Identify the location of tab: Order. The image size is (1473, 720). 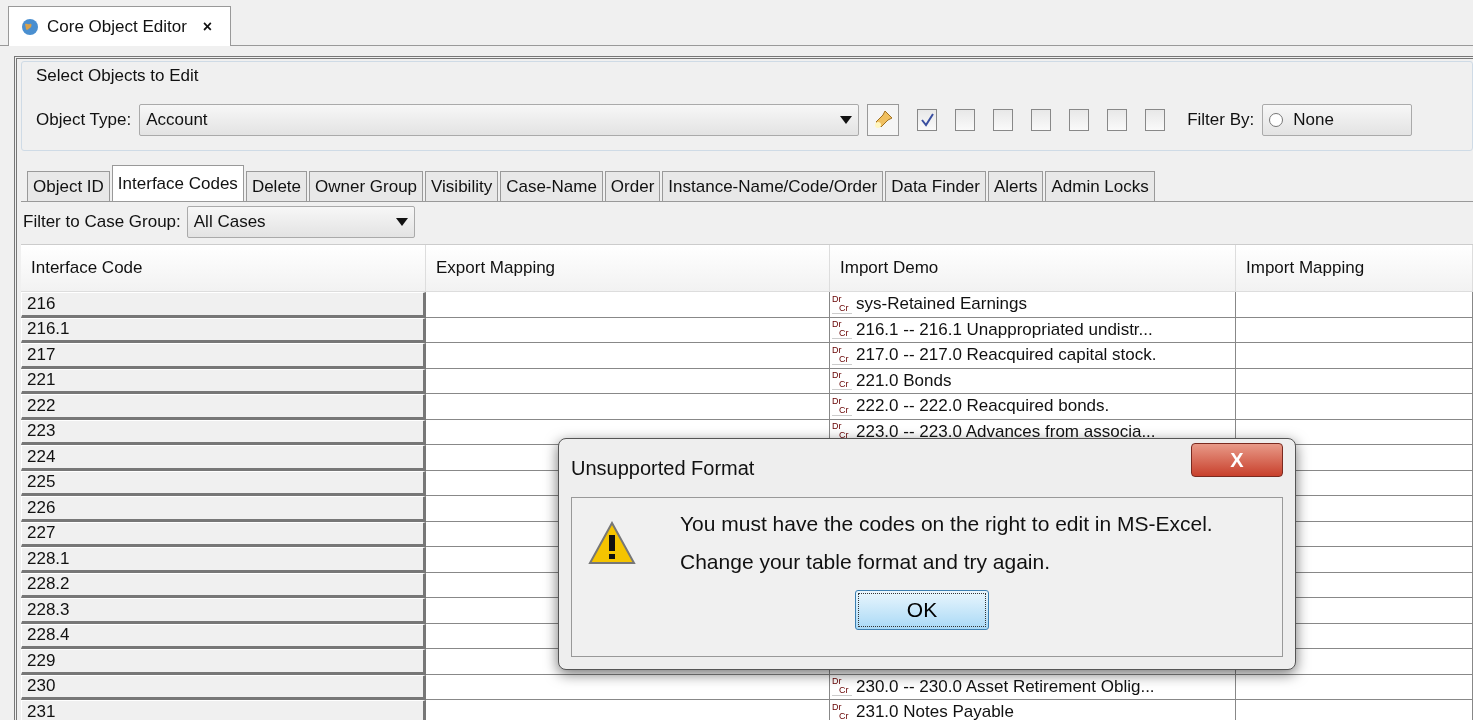
(632, 186).